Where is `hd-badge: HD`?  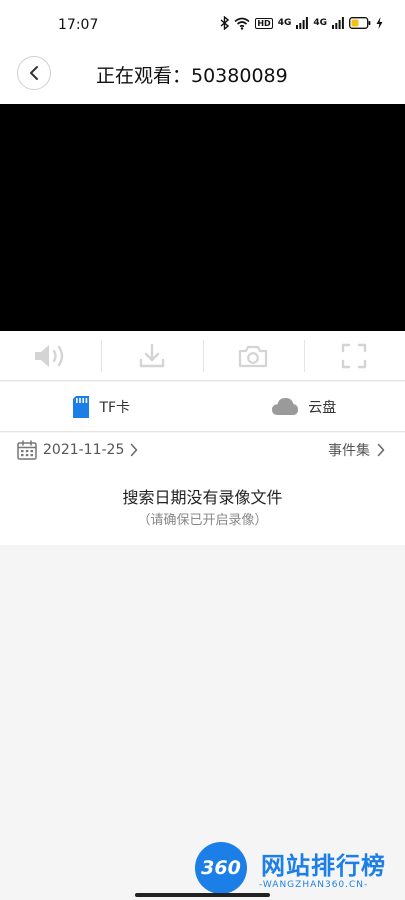 hd-badge: HD is located at coordinates (264, 23).